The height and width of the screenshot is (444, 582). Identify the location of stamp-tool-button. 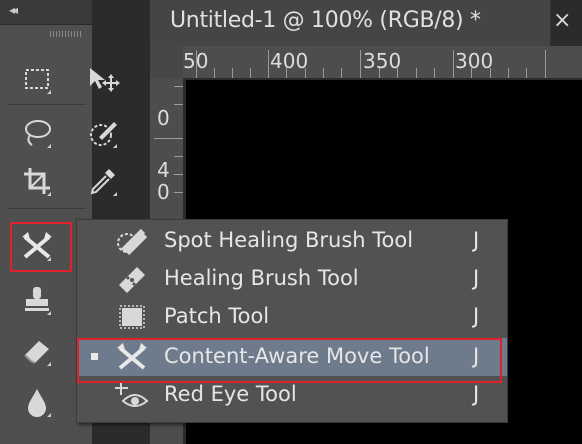
(37, 300).